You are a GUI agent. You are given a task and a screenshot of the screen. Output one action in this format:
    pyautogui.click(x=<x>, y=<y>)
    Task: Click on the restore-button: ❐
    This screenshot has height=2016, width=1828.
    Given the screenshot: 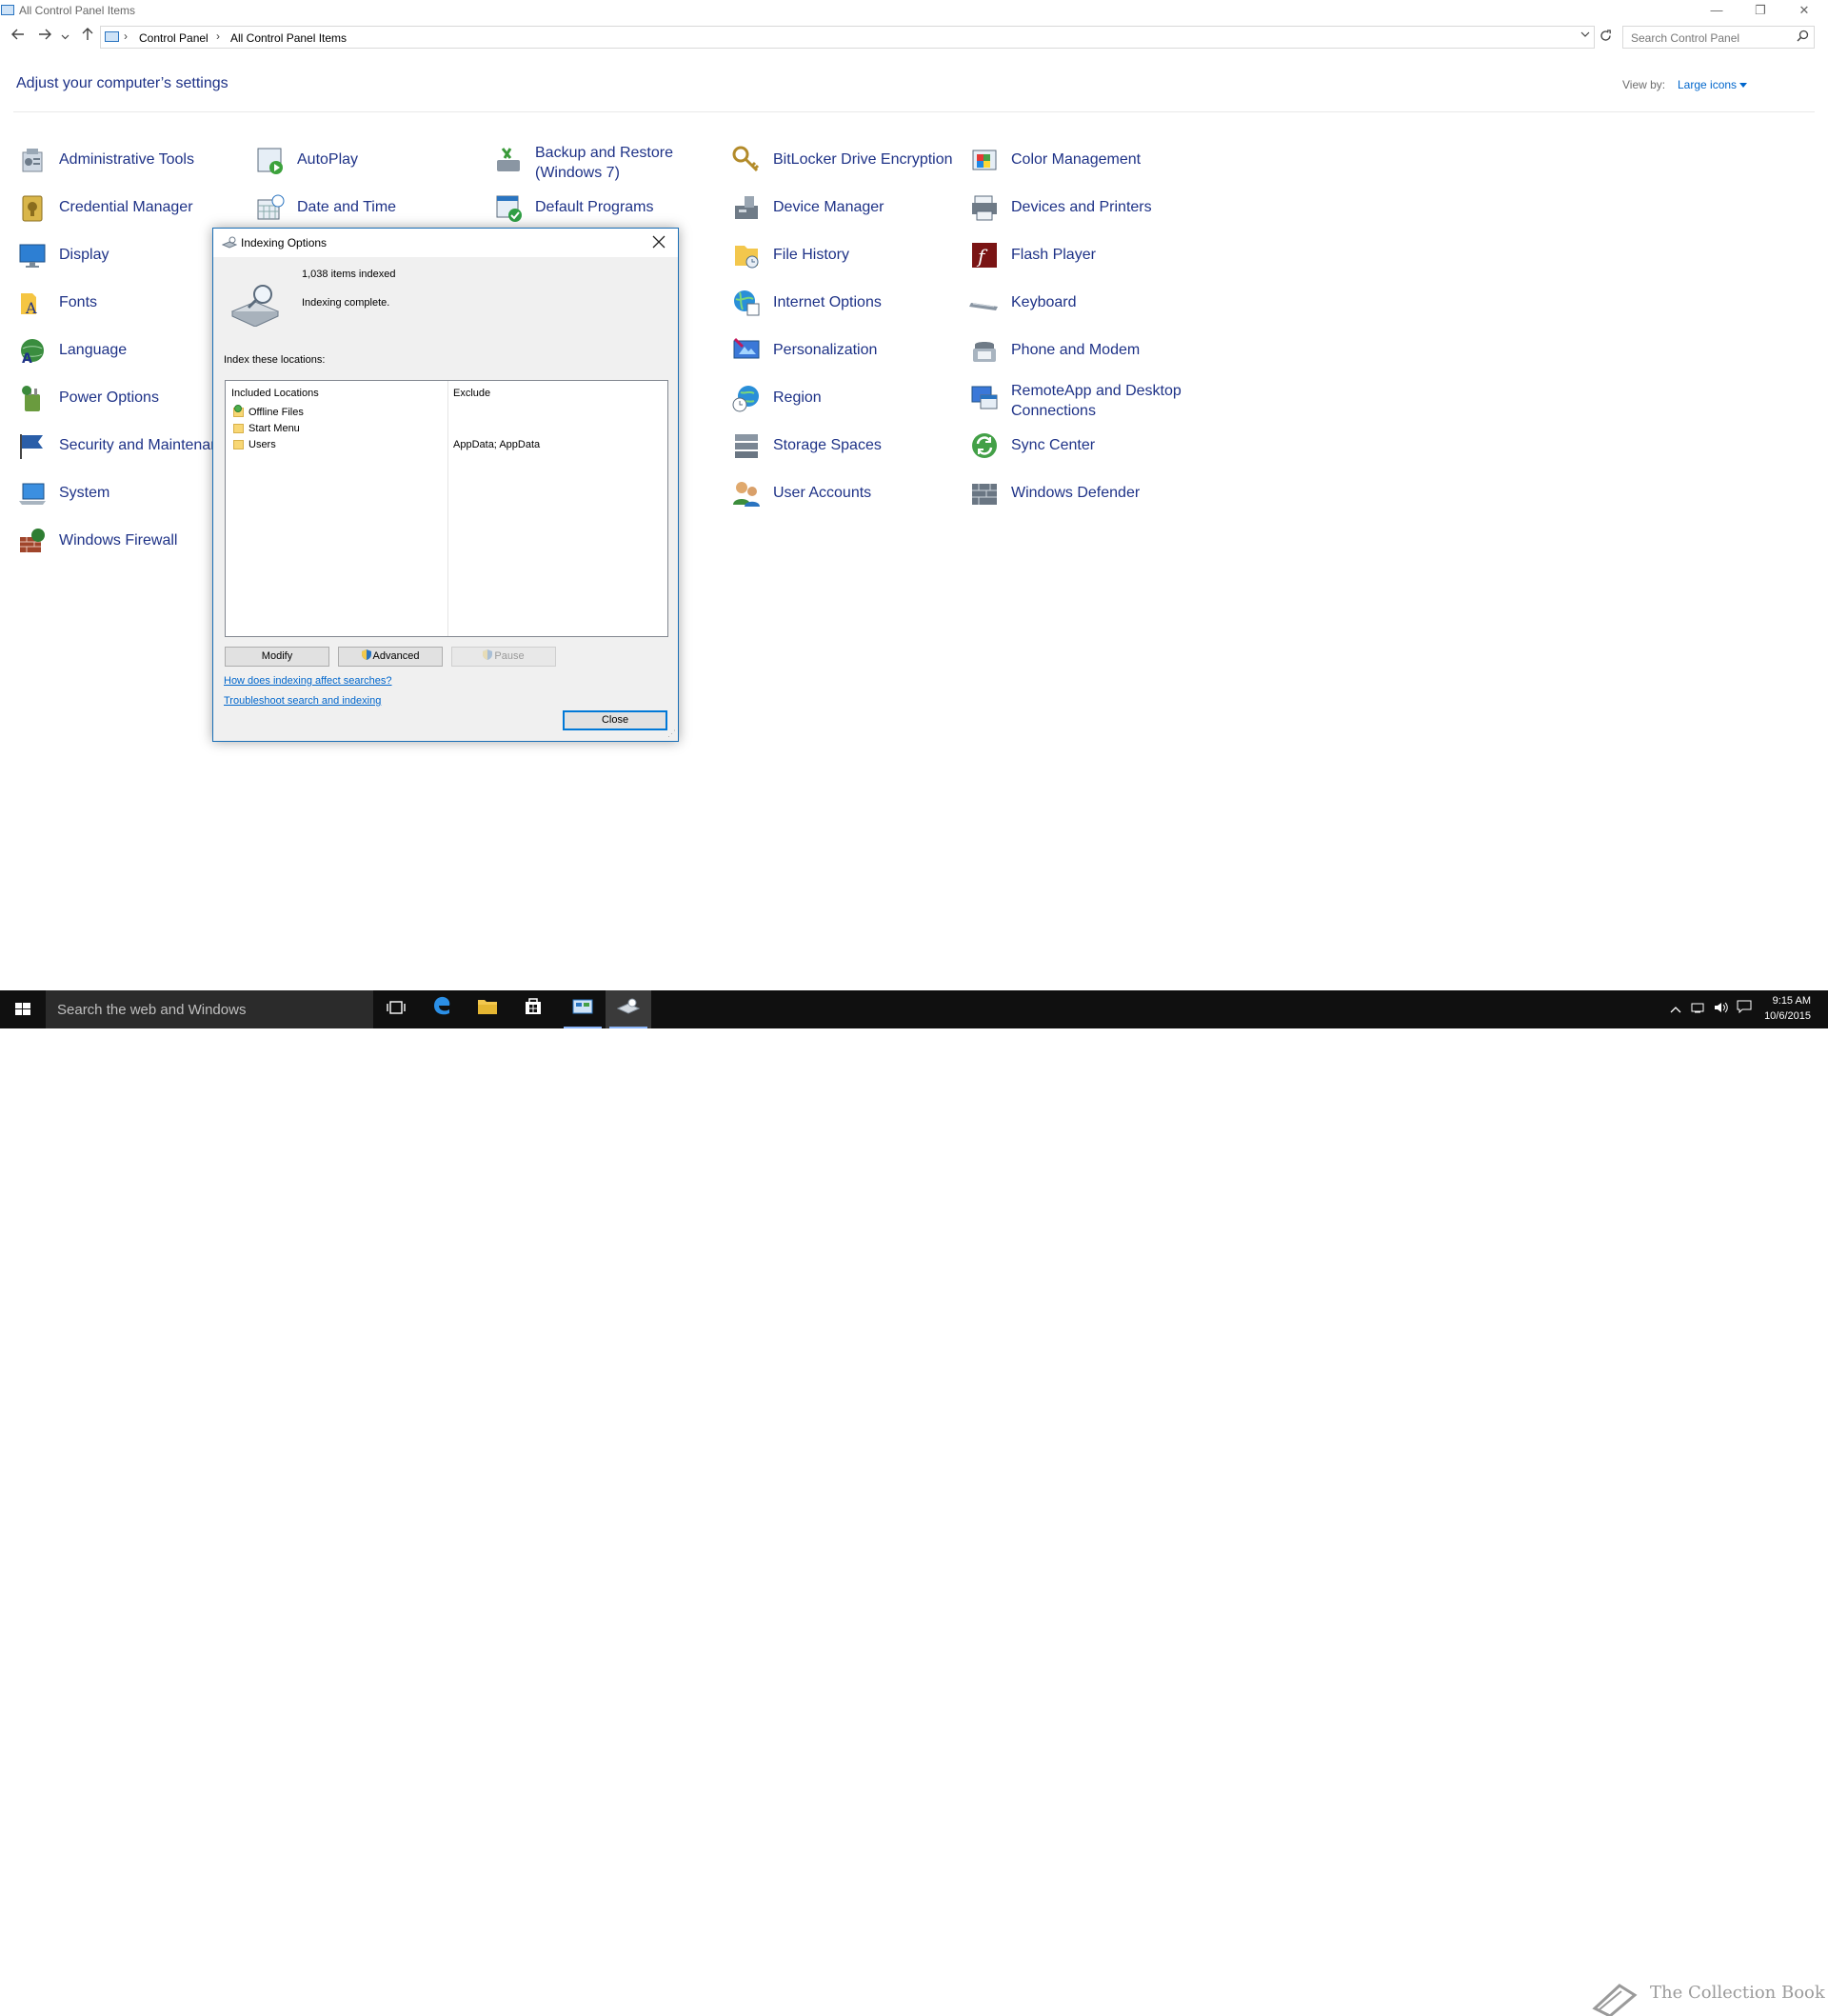 What is the action you would take?
    pyautogui.click(x=1760, y=10)
    